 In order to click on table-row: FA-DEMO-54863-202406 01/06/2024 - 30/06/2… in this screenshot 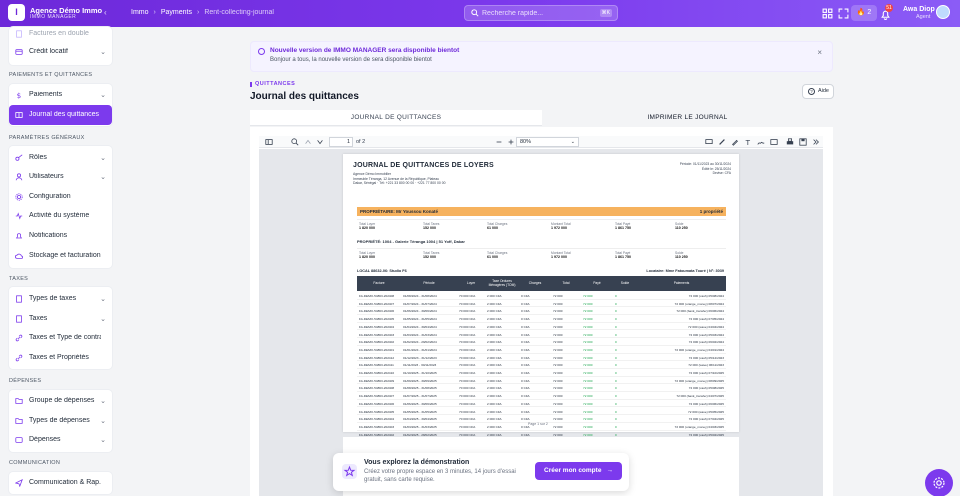, I will do `click(541, 311)`.